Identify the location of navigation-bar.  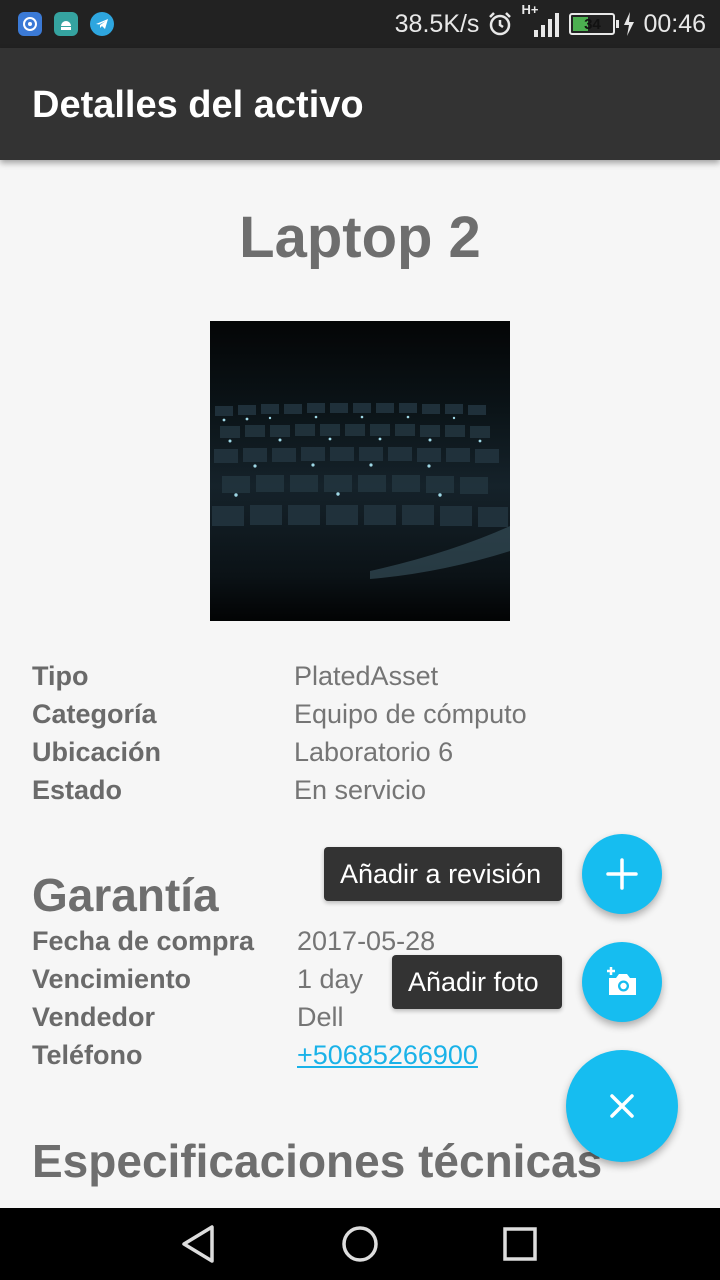
(360, 1244).